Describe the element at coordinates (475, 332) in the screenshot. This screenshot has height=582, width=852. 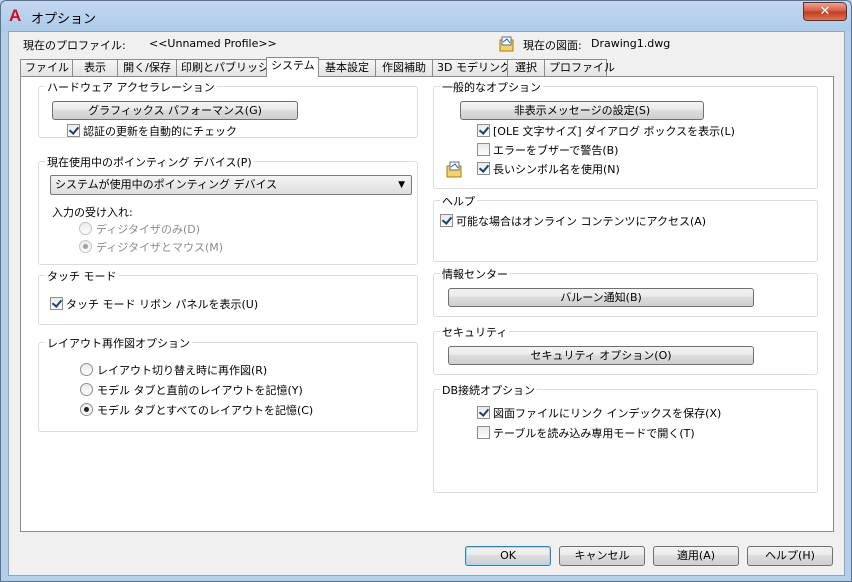
I see `security-title: セキュリティ` at that location.